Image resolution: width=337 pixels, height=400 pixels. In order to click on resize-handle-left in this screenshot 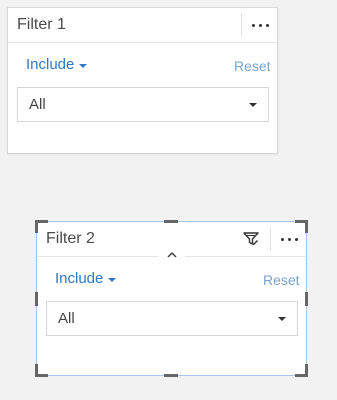, I will do `click(36, 299)`.